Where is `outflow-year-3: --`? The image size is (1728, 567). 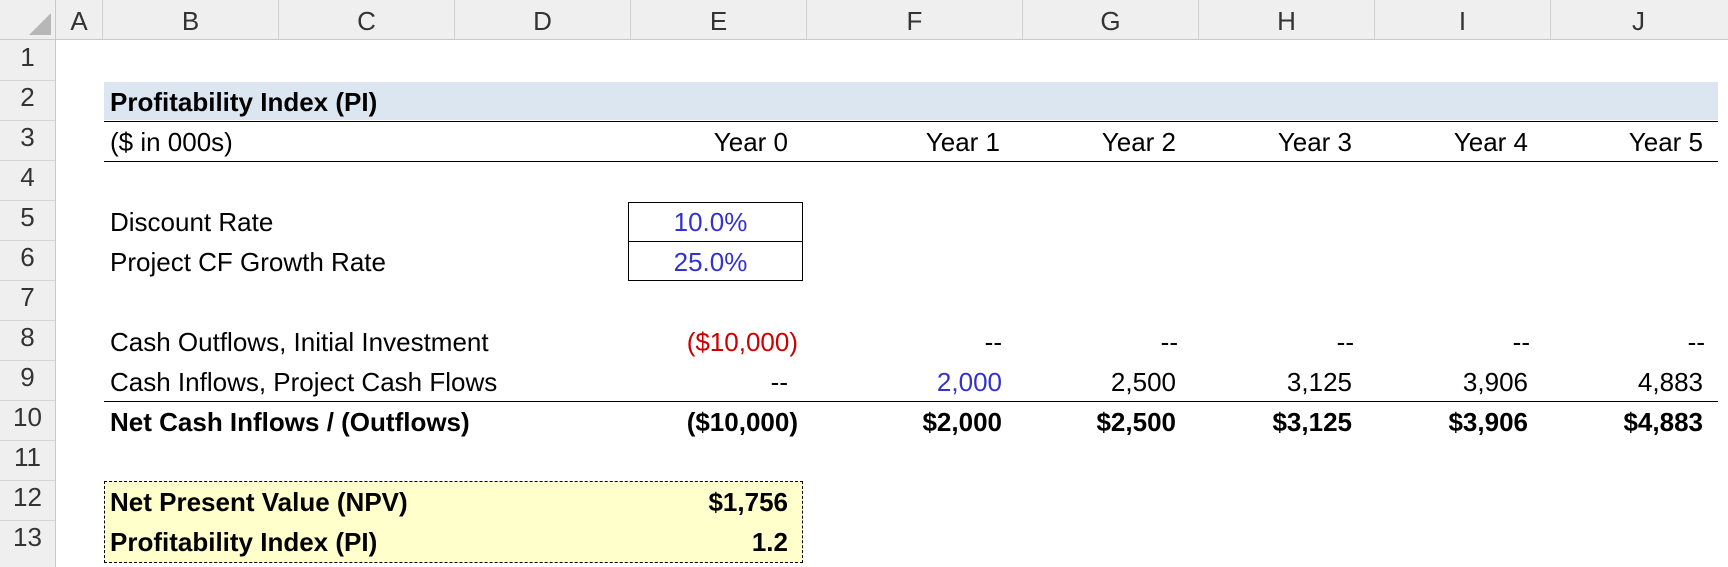 outflow-year-3: -- is located at coordinates (1275, 342).